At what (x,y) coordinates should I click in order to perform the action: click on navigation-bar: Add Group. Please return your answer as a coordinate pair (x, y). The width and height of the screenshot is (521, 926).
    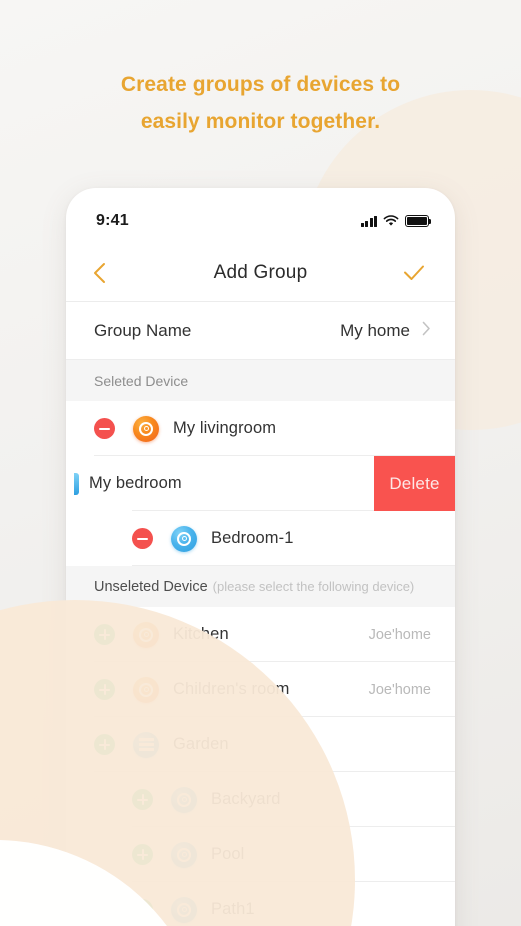
    Looking at the image, I should click on (260, 273).